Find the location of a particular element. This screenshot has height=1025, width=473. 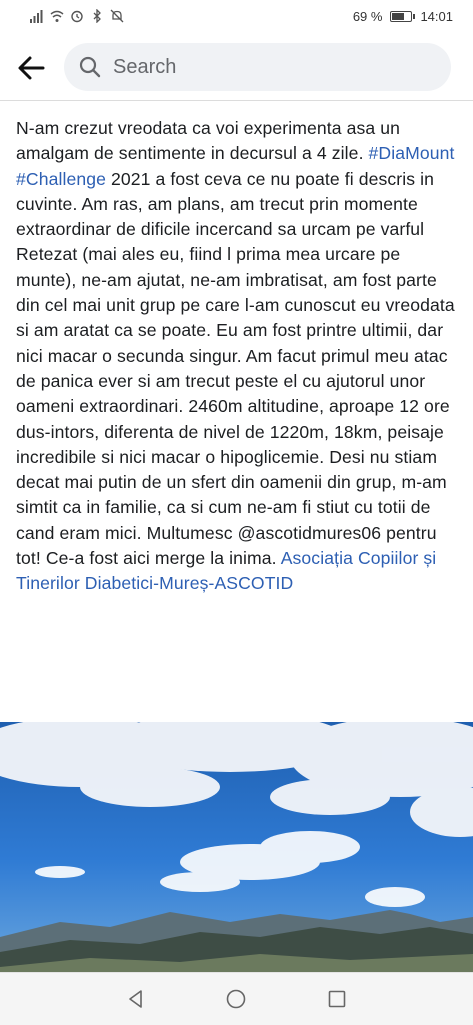

system-navigation-bar is located at coordinates (236, 998).